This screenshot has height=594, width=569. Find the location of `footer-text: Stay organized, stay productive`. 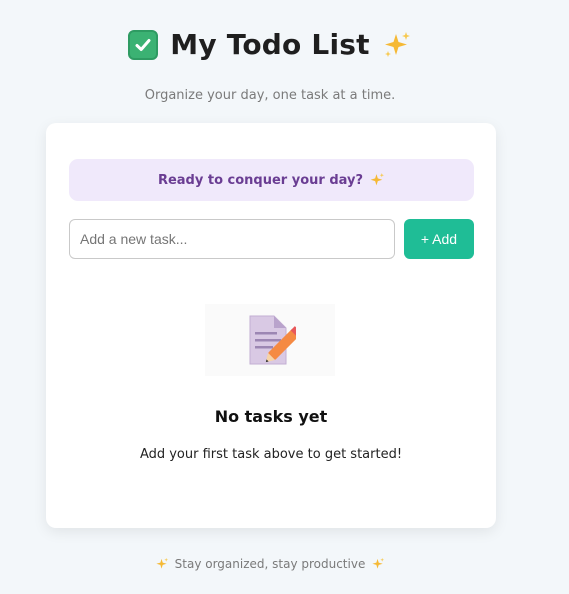

footer-text: Stay organized, stay productive is located at coordinates (270, 564).